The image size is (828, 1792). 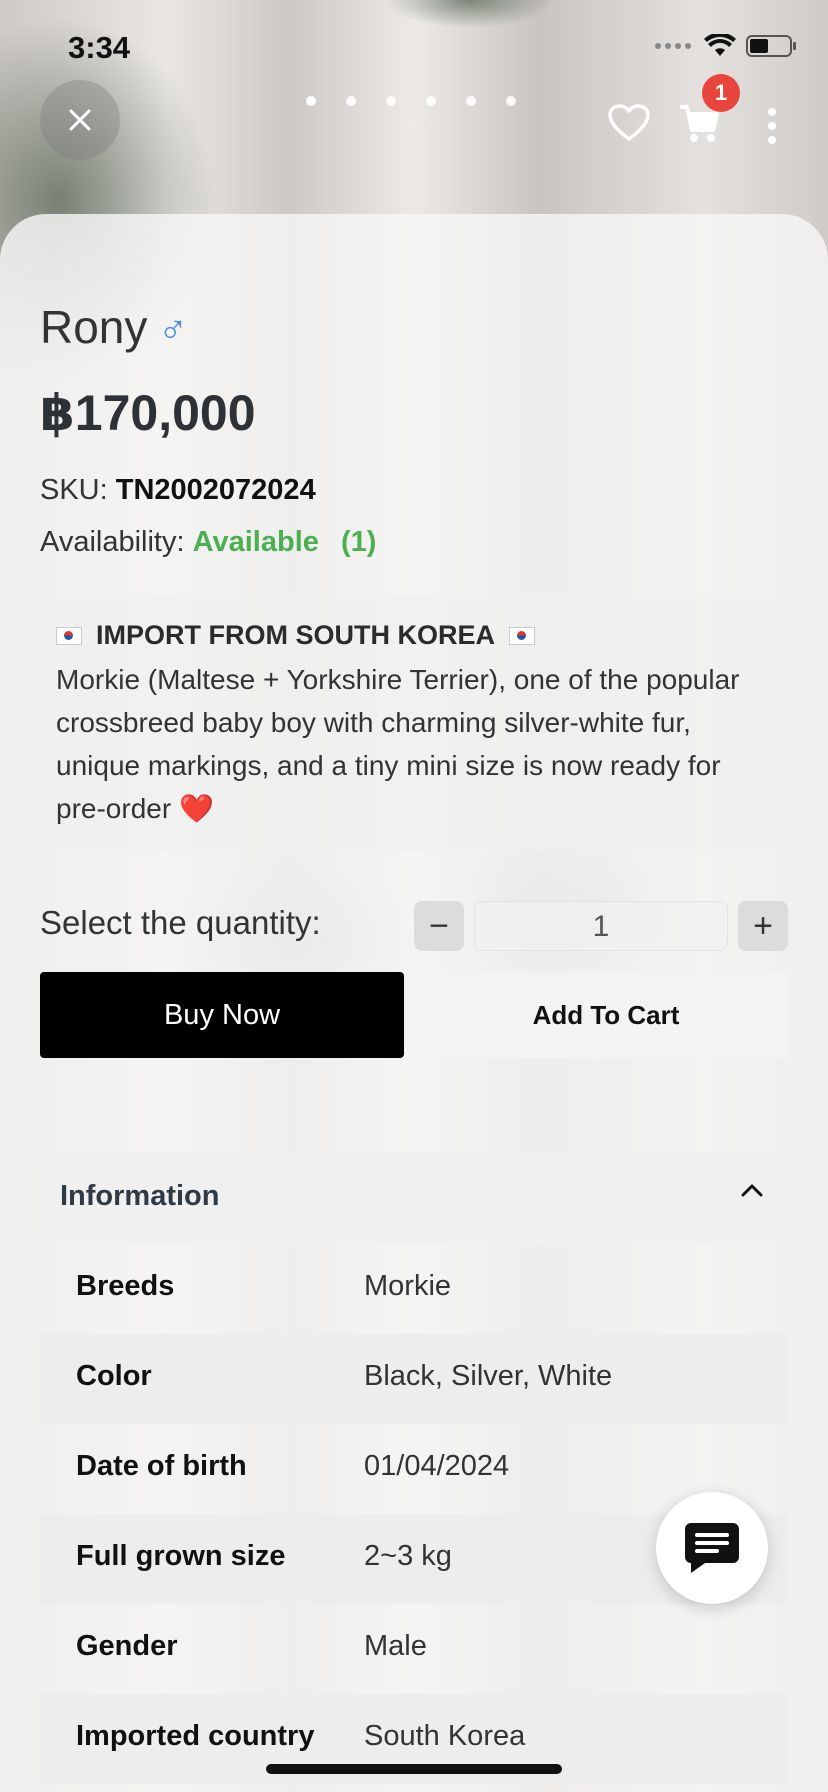 What do you see at coordinates (125, 1286) in the screenshot?
I see `info-key: Breeds` at bounding box center [125, 1286].